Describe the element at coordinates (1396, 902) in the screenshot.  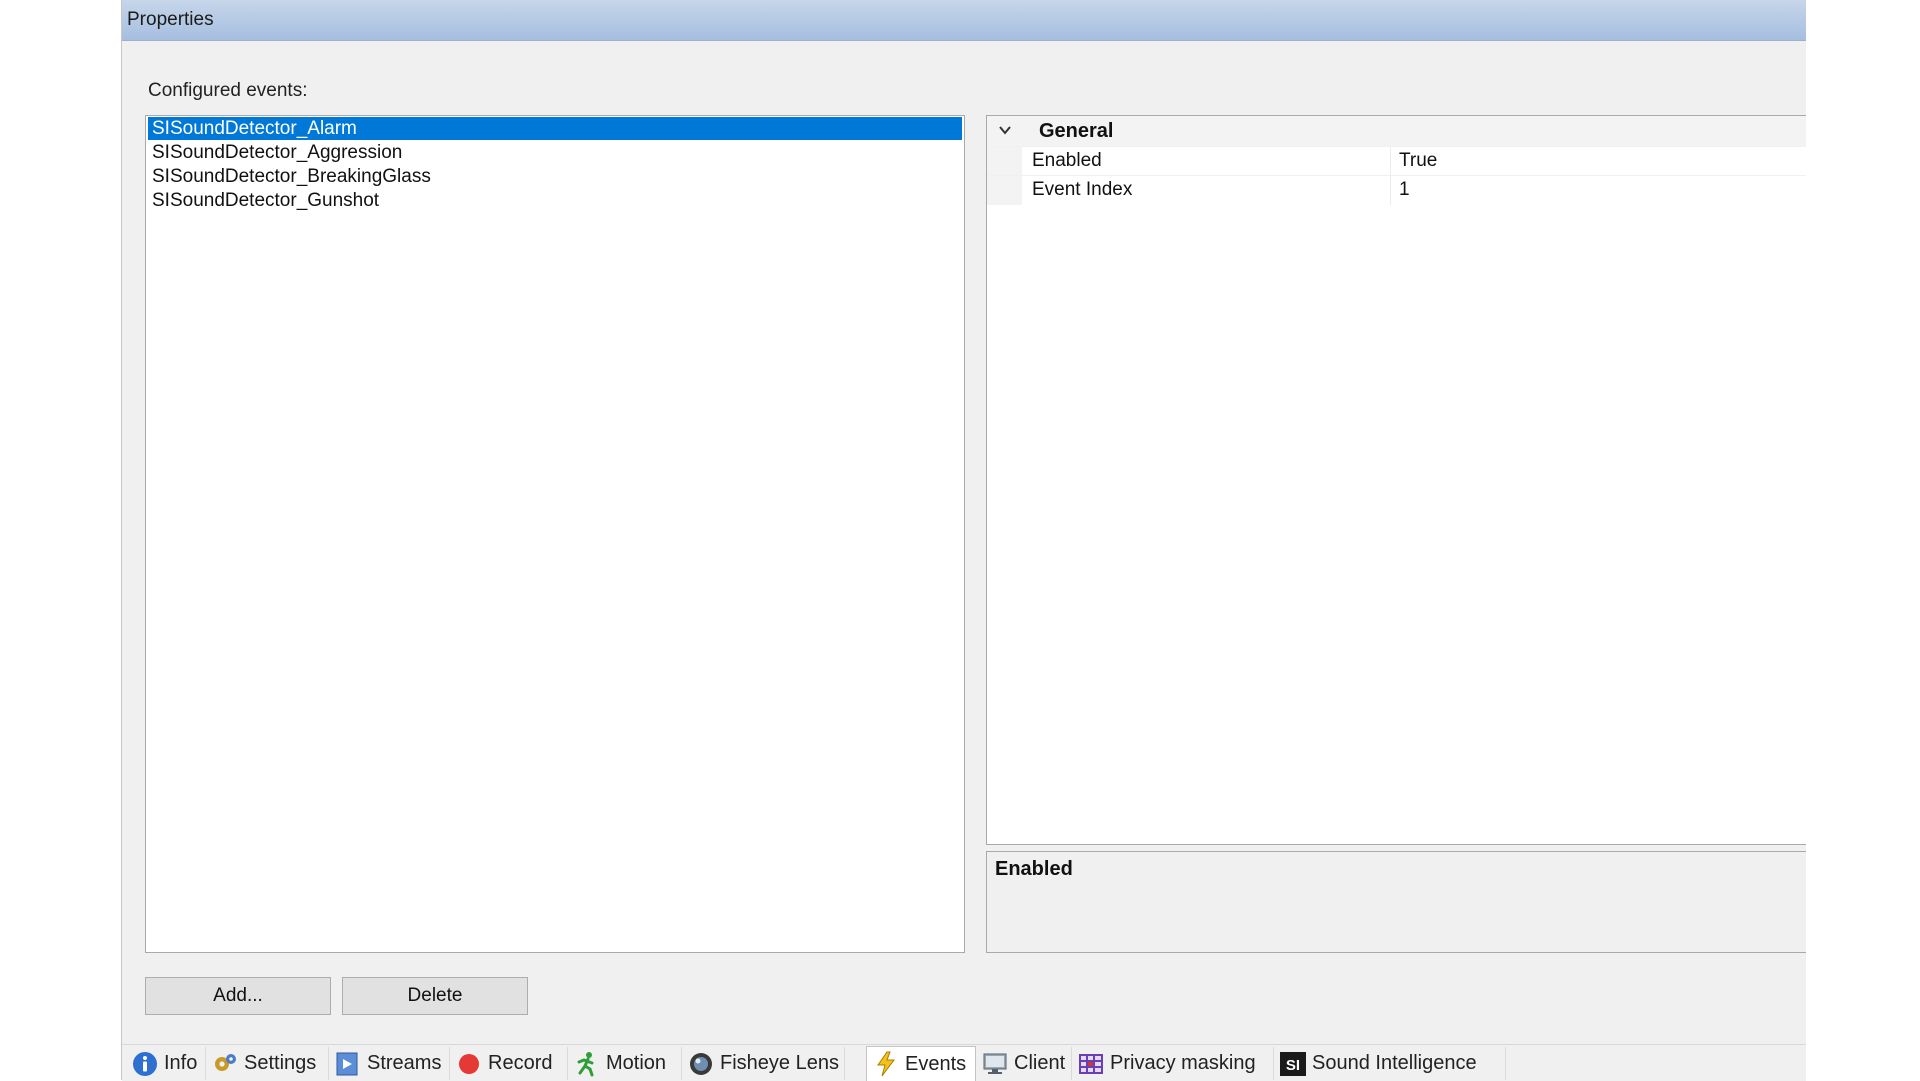
I see `property-description-panel: Enabled` at that location.